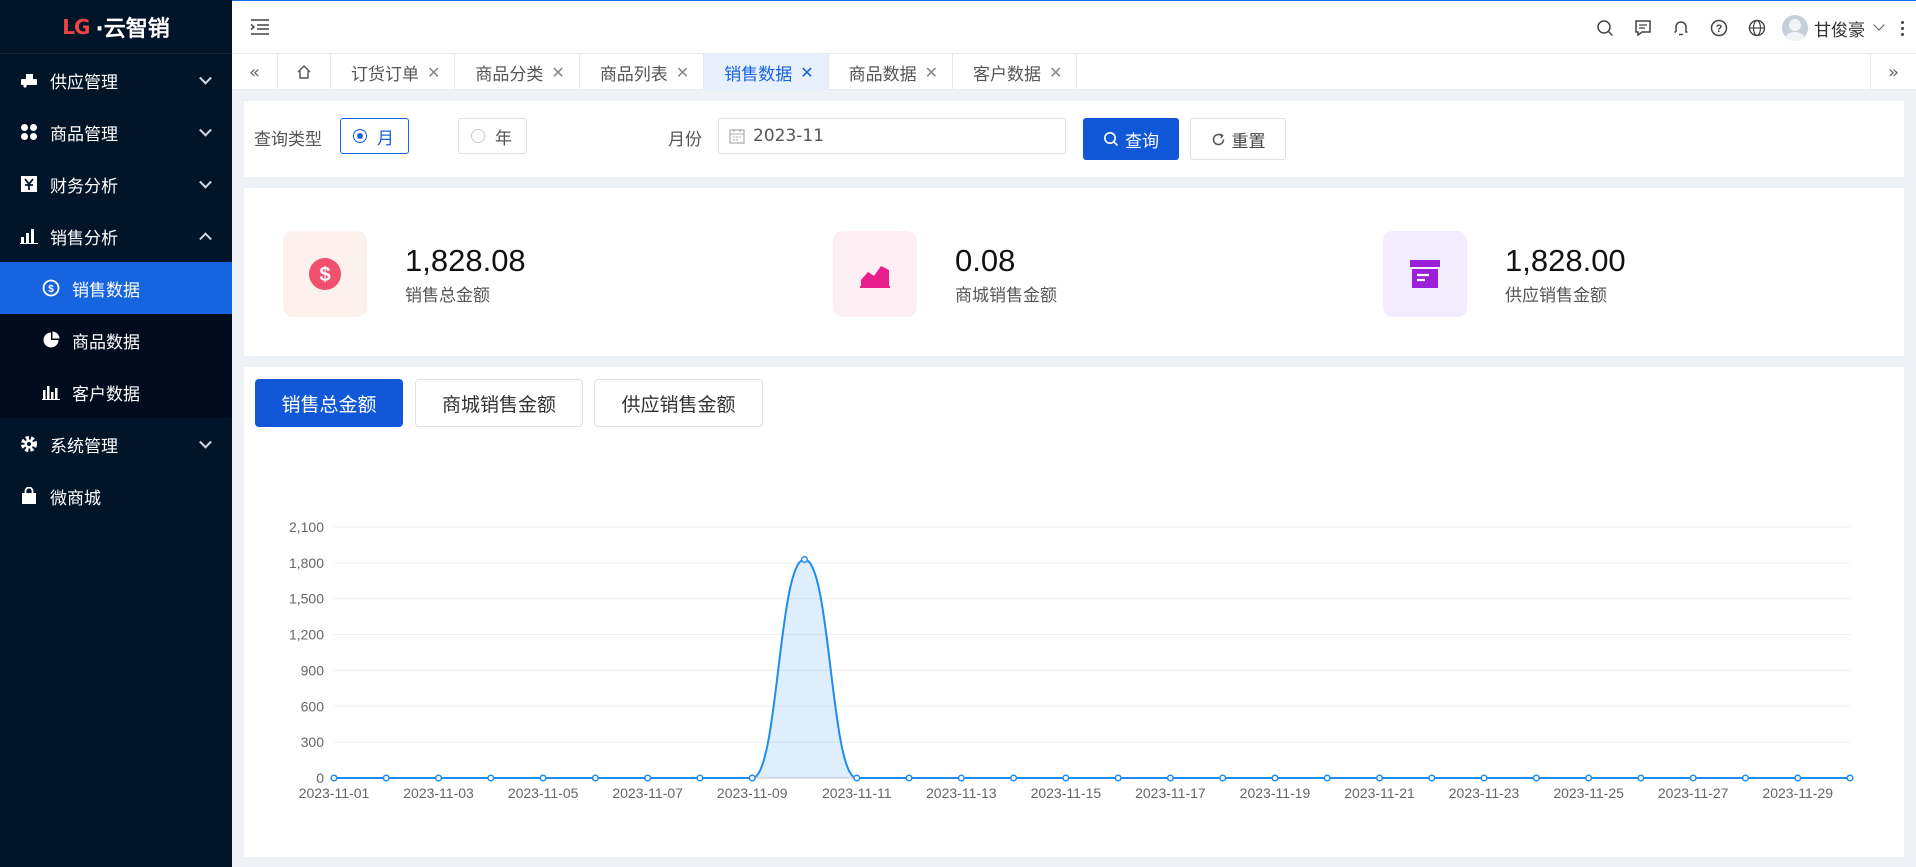 This screenshot has height=867, width=1916. I want to click on sidebar-item-sales-data: $ 销售数据, so click(116, 288).